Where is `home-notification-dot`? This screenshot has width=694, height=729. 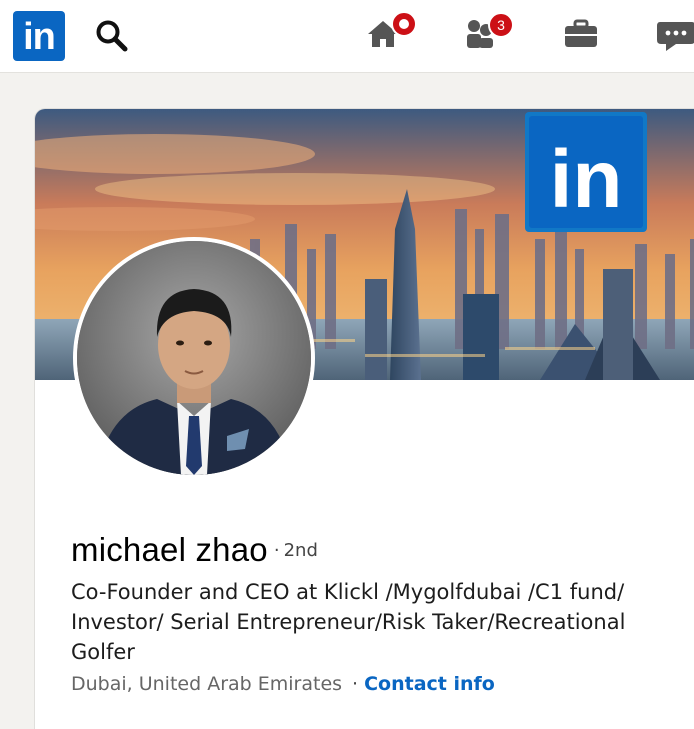
home-notification-dot is located at coordinates (404, 24).